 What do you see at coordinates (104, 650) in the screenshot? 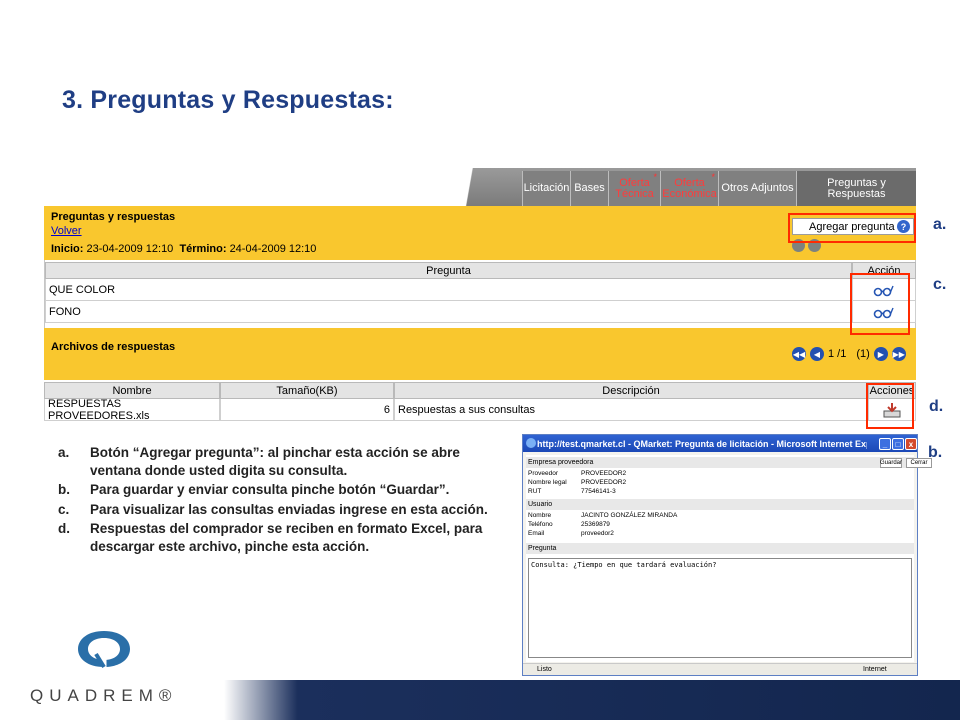
I see `quadrem-logo-icon` at bounding box center [104, 650].